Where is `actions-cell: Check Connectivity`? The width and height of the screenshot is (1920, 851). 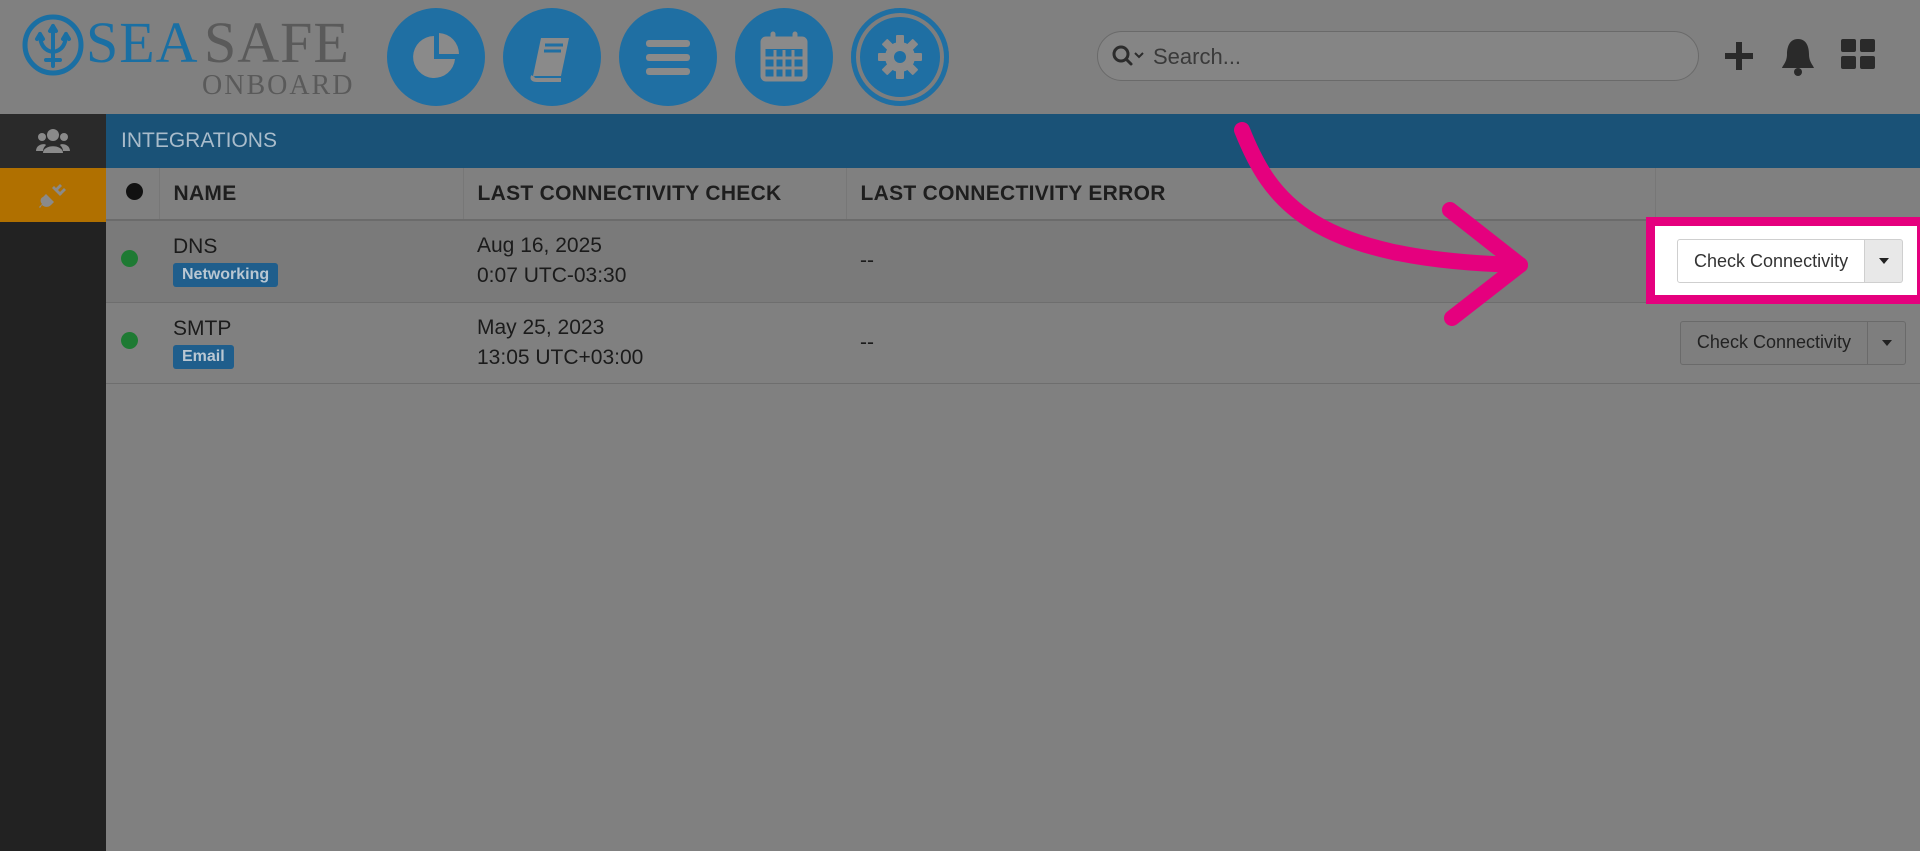 actions-cell: Check Connectivity is located at coordinates (1787, 343).